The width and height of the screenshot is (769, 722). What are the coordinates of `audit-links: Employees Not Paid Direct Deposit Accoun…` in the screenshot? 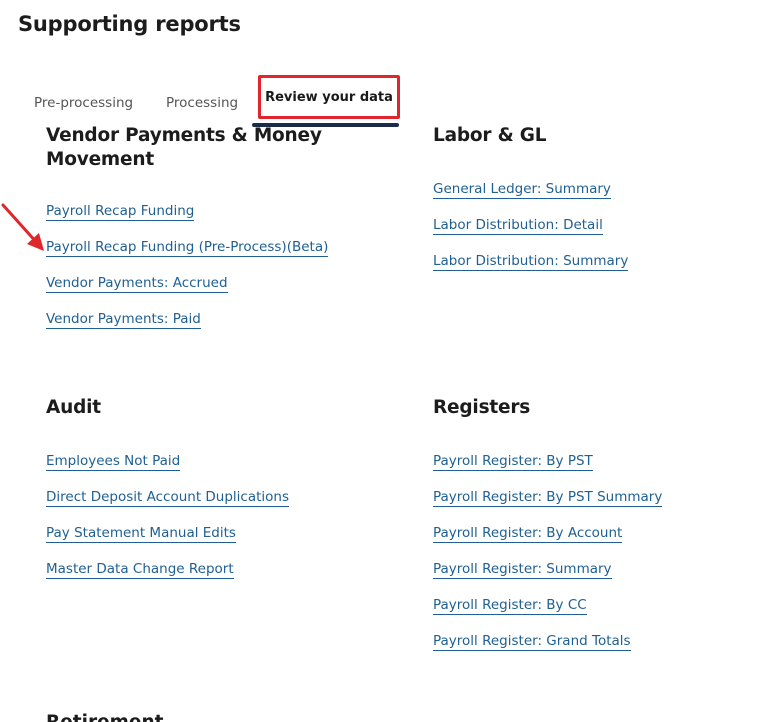 It's located at (211, 522).